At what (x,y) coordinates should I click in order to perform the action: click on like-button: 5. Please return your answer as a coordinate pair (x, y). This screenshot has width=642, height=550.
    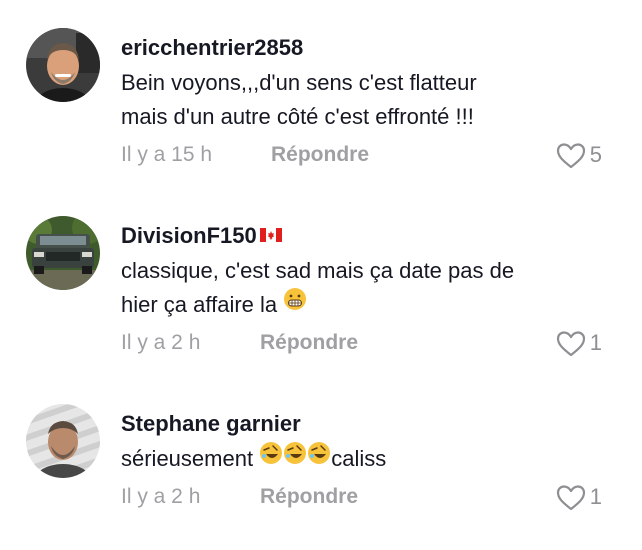
    Looking at the image, I should click on (579, 155).